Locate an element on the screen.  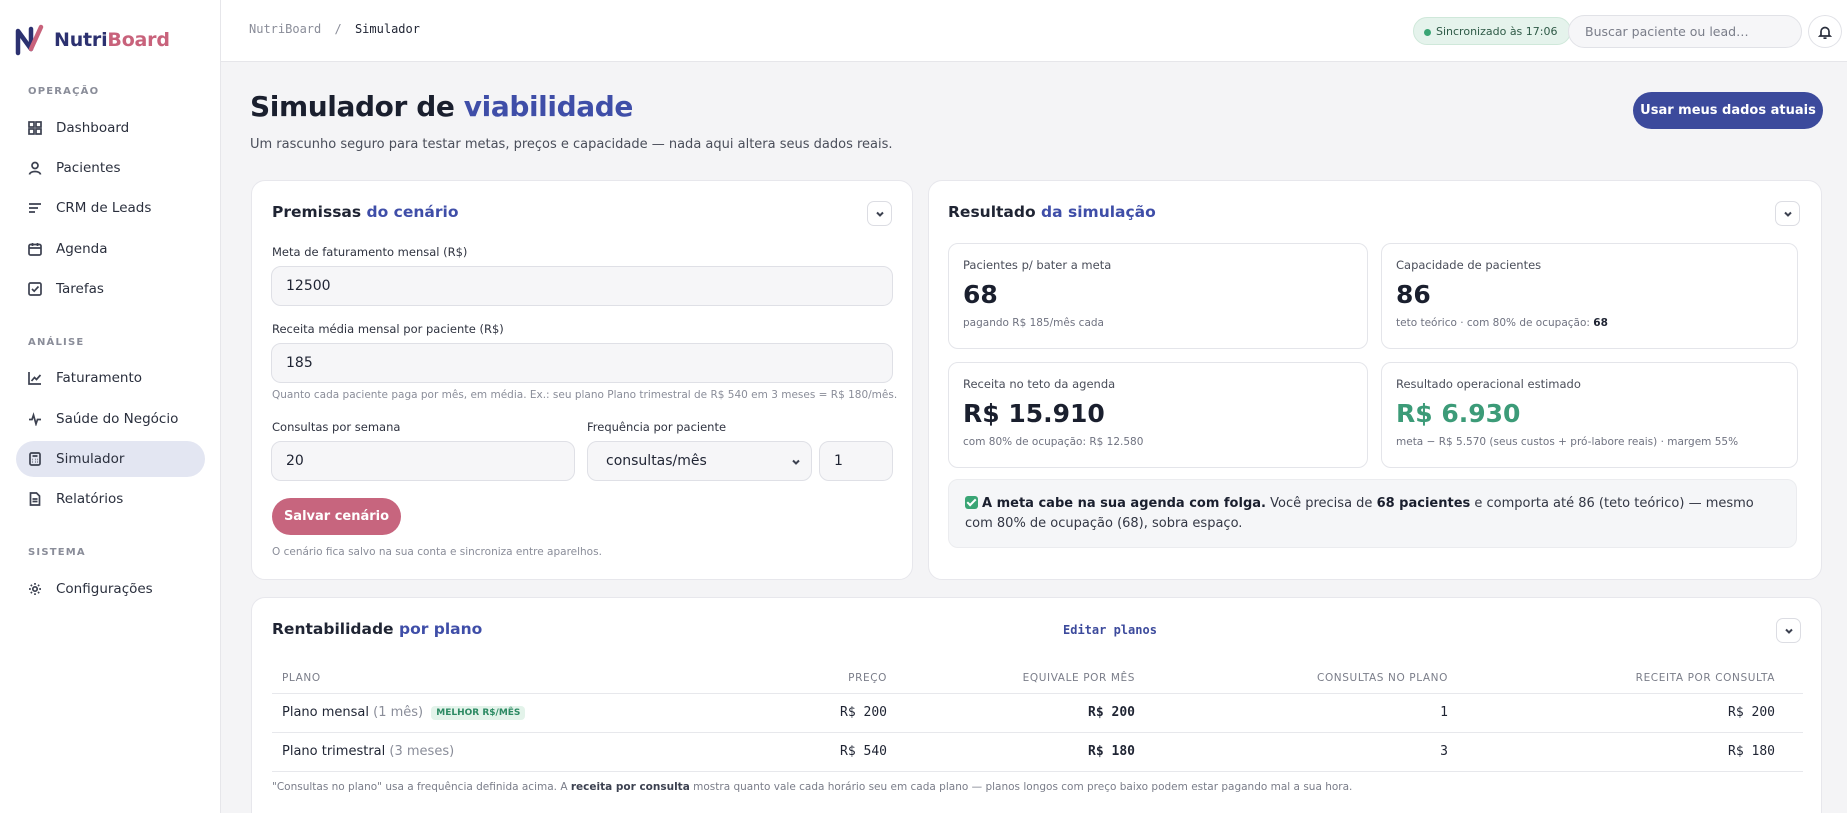
app-logo: NutriBoard is located at coordinates (92, 40).